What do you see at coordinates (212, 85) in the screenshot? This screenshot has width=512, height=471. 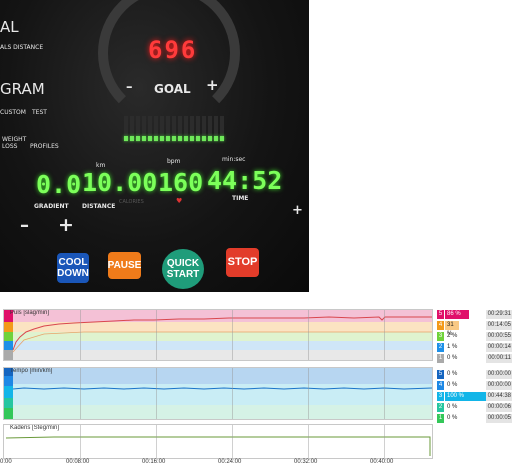 I see `goal-plus: +` at bounding box center [212, 85].